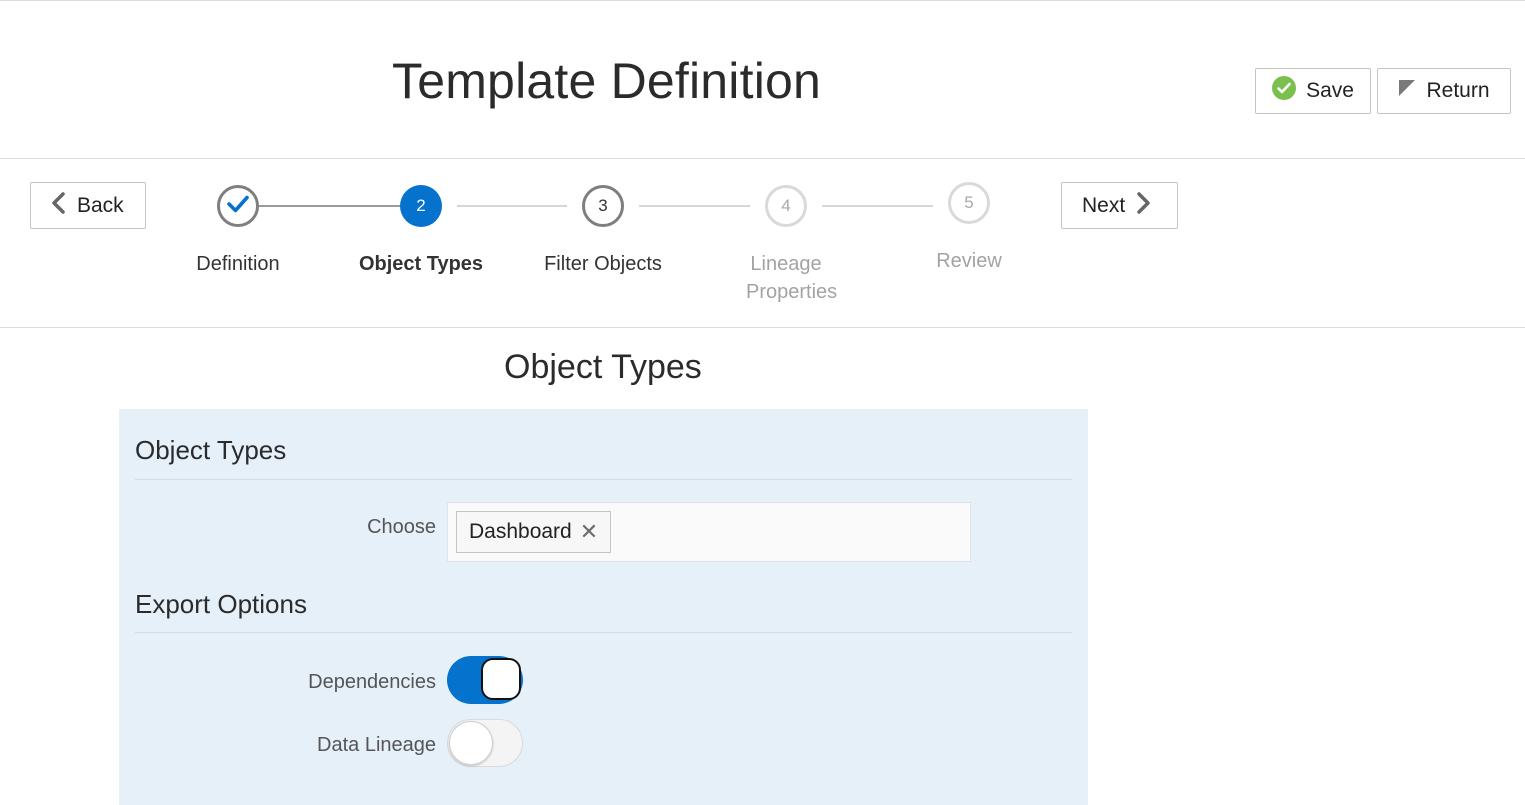 The width and height of the screenshot is (1525, 805). Describe the element at coordinates (792, 278) in the screenshot. I see `train-label-lineage-properties: Lineage Properties` at that location.